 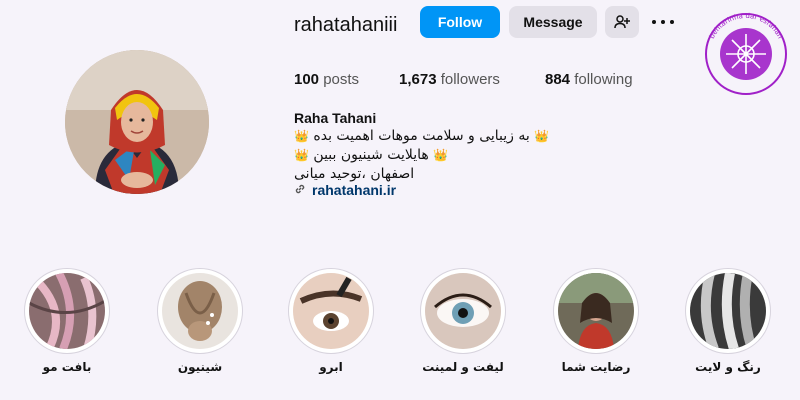 I want to click on bio-line-1: 👑 به زیبایی و سلامت موهات اهمیت بده 👑, so click(x=421, y=136).